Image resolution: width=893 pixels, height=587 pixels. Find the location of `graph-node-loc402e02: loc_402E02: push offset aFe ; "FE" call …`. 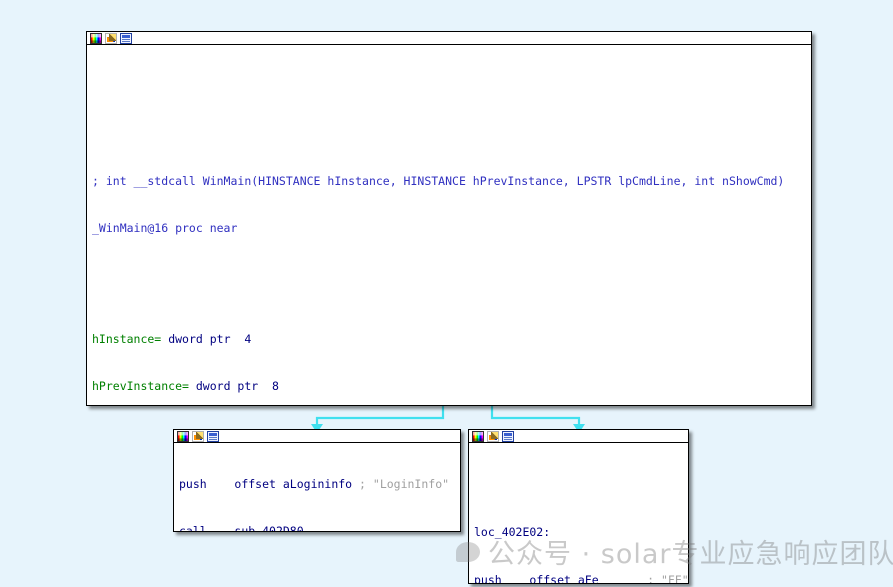

graph-node-loc402e02: loc_402E02: push offset aFe ; "FE" call … is located at coordinates (578, 506).